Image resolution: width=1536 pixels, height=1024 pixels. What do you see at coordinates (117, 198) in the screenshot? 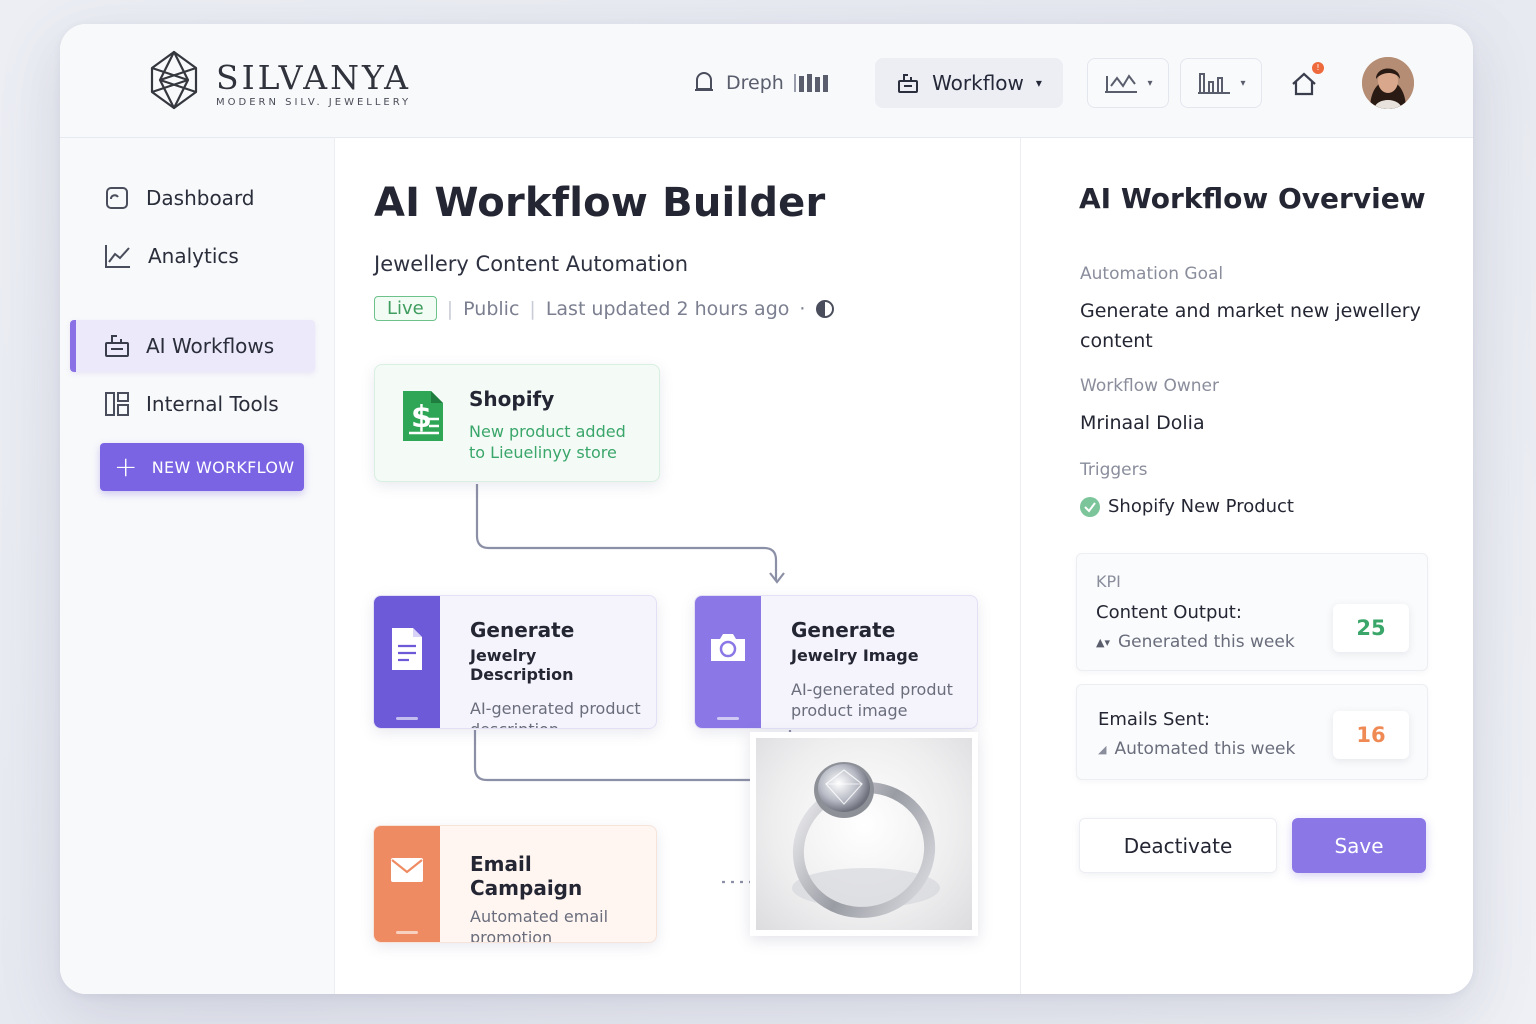
I see `dashboard-icon` at bounding box center [117, 198].